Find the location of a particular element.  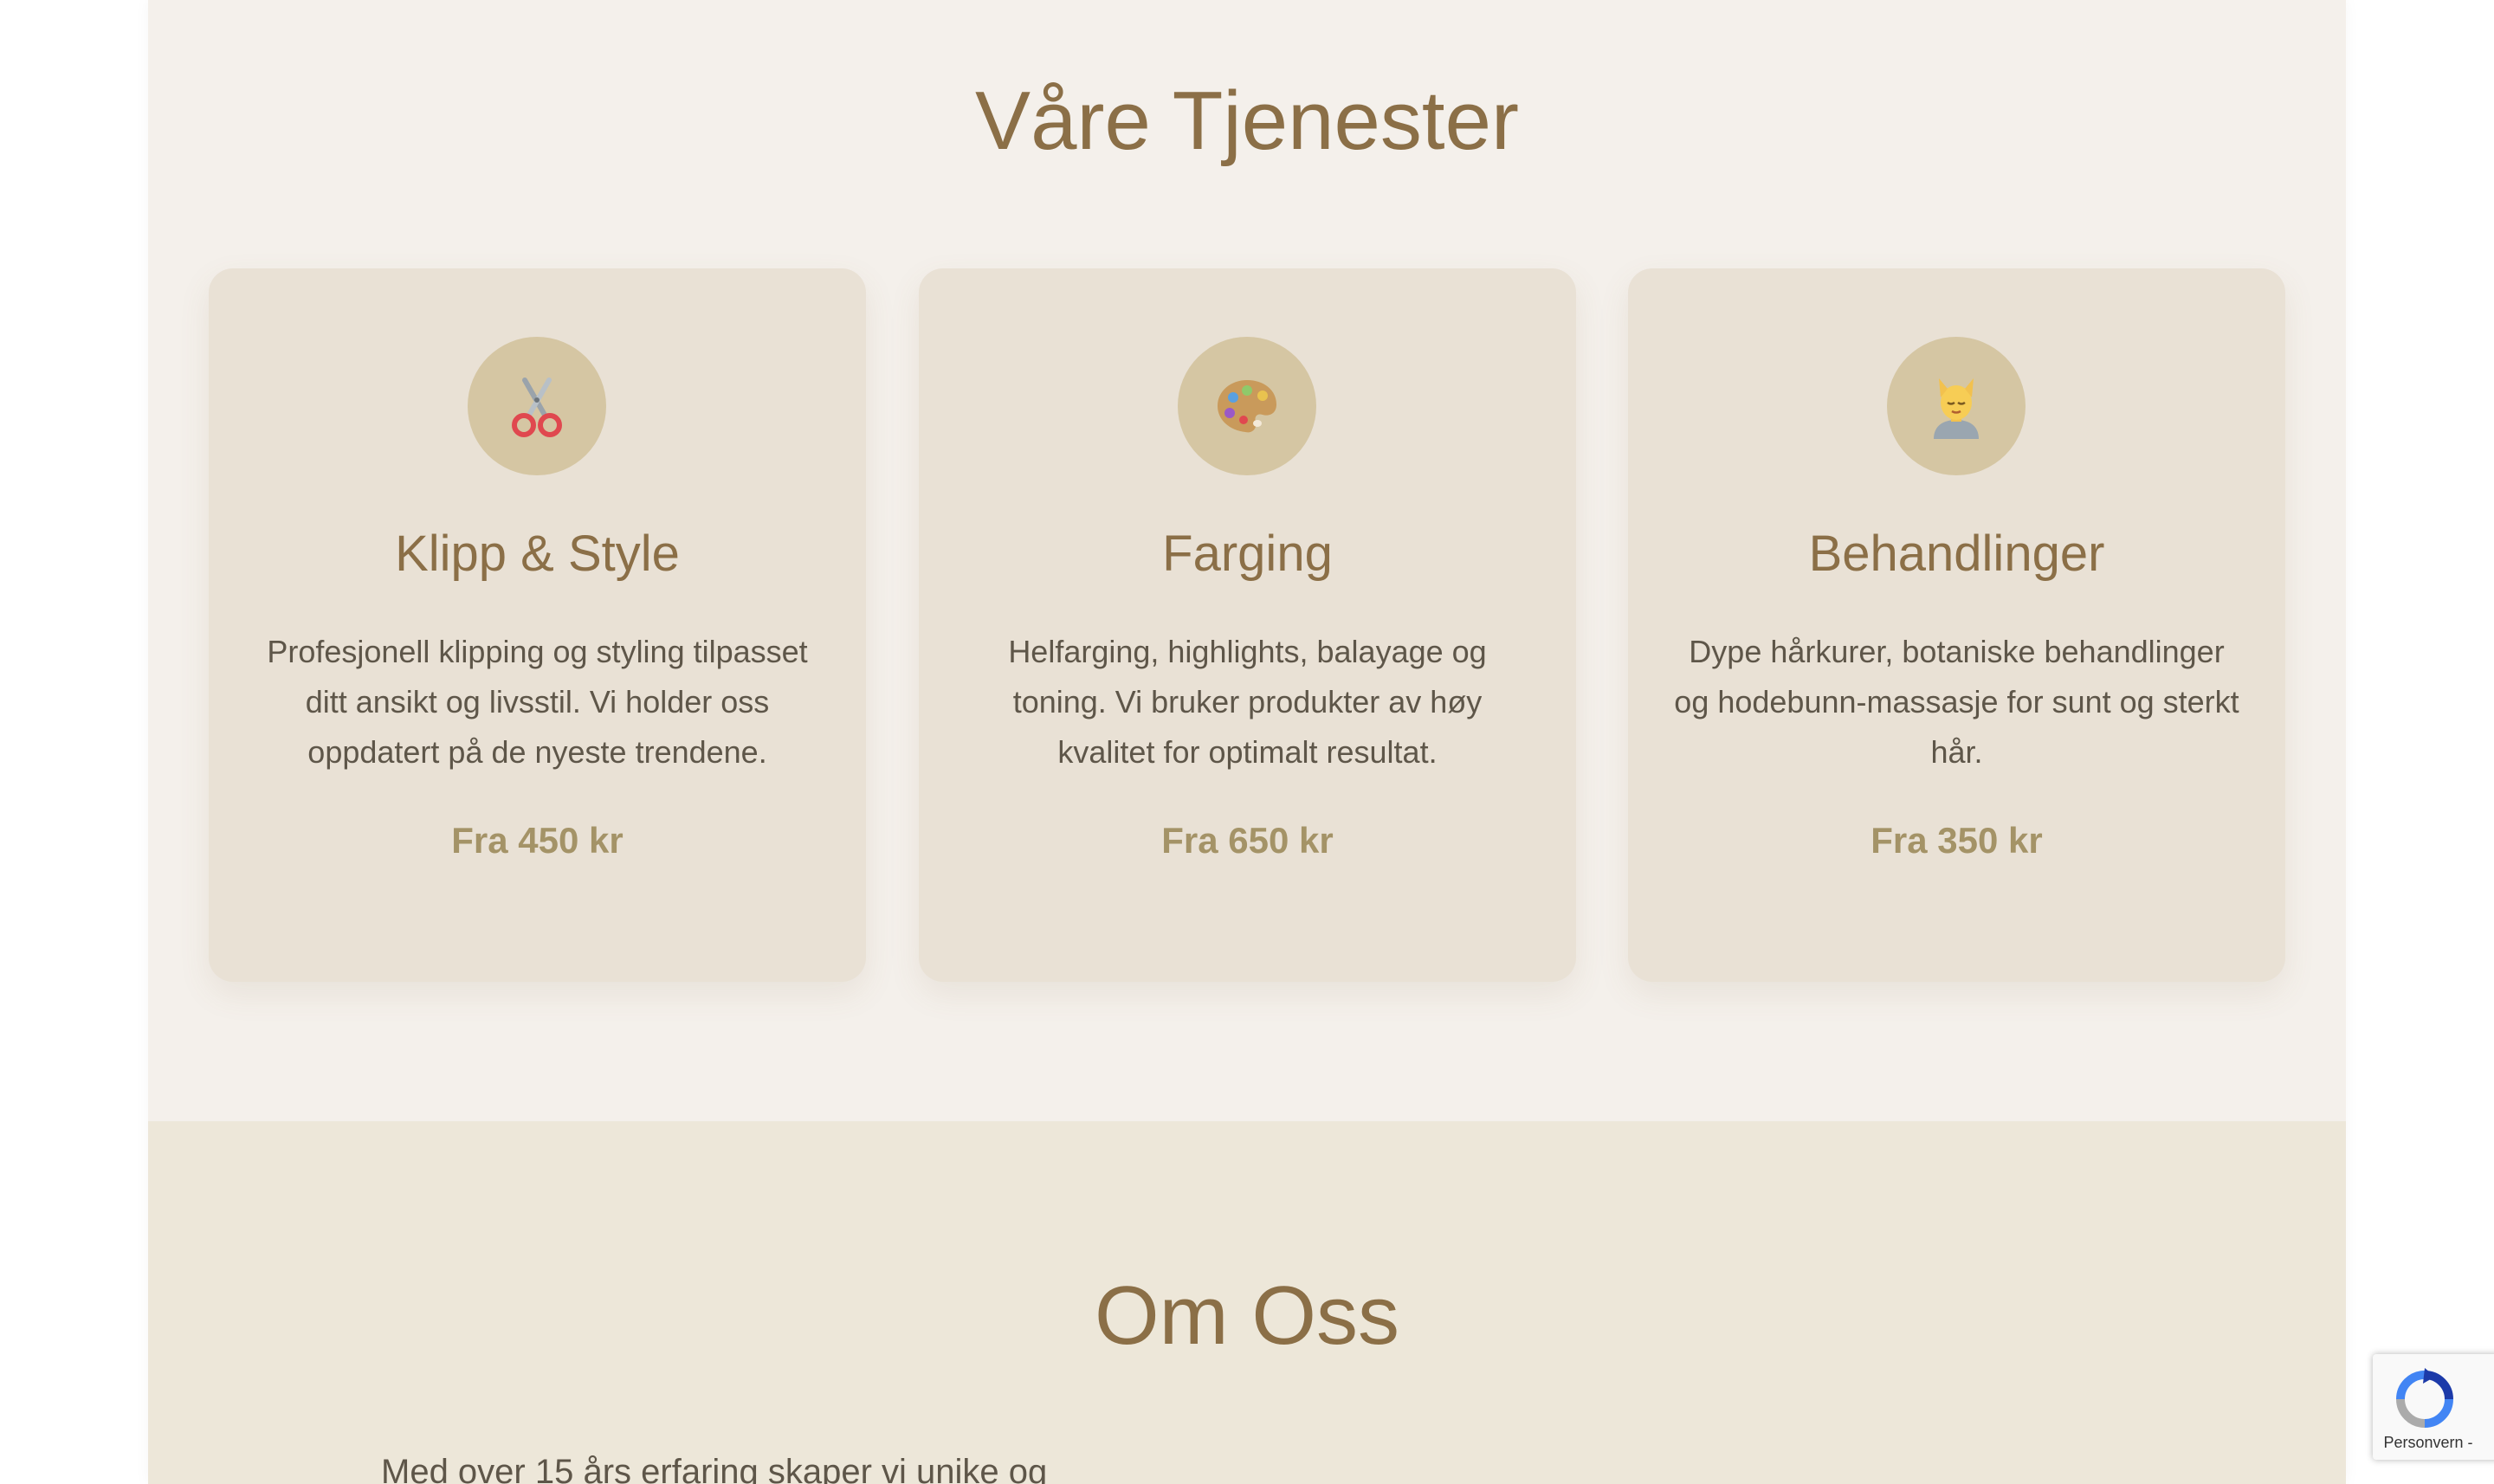

service-title: Klipp & Style is located at coordinates (538, 554).